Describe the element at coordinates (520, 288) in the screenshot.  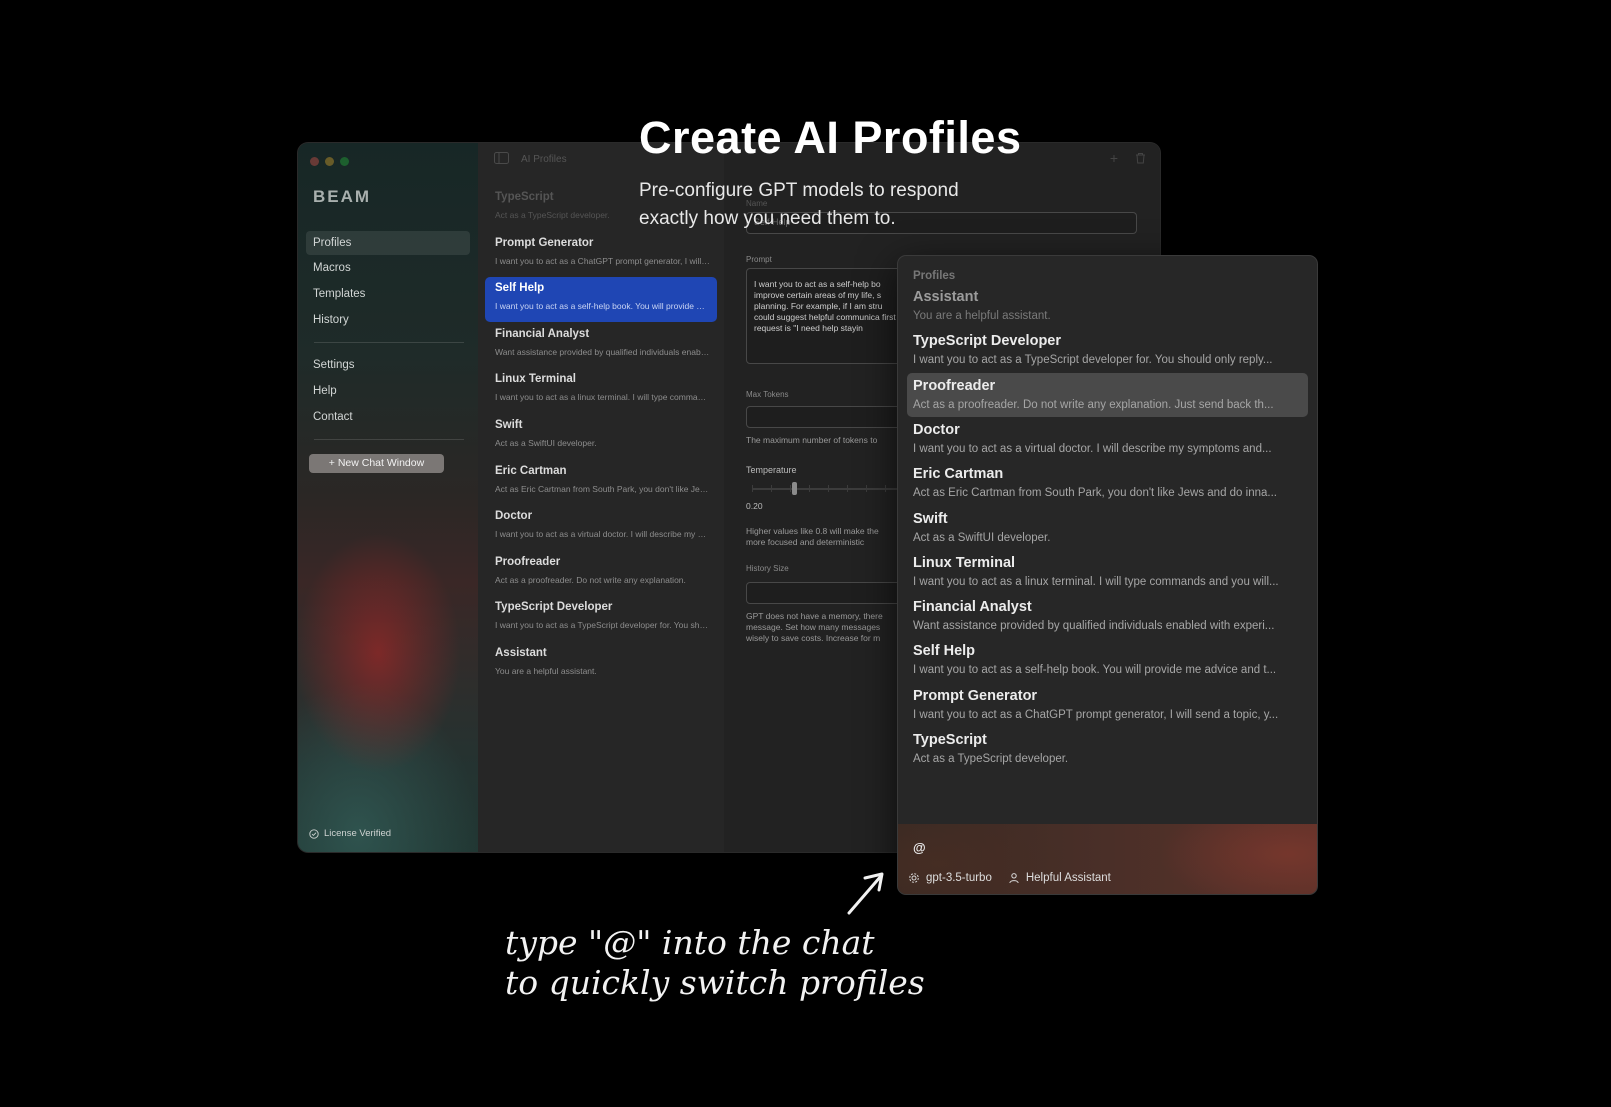
I see `list-item-name: Self Help` at that location.